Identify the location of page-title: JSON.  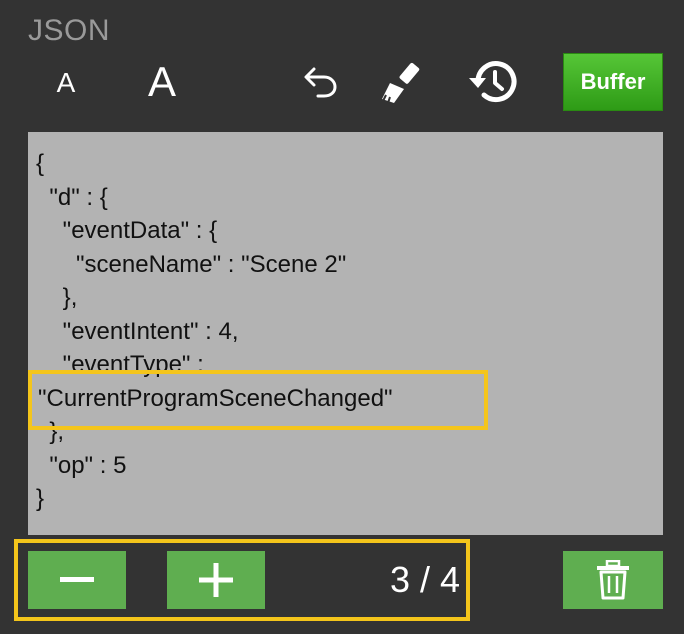
(69, 30).